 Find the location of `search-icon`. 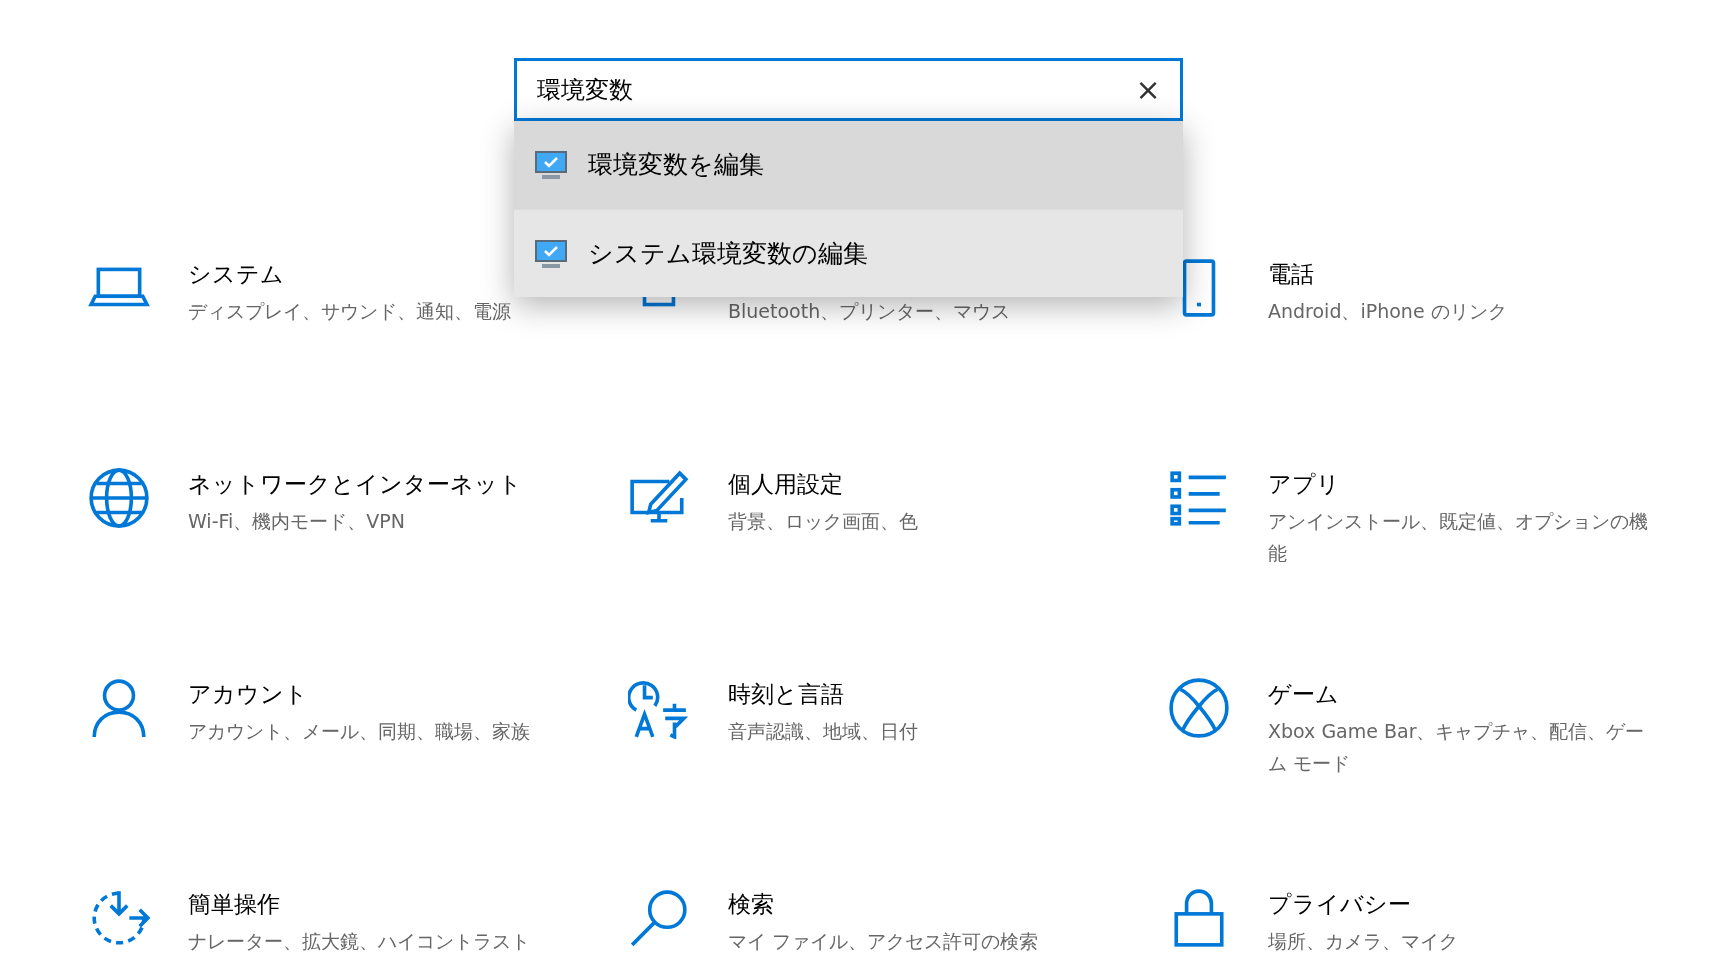

search-icon is located at coordinates (659, 918).